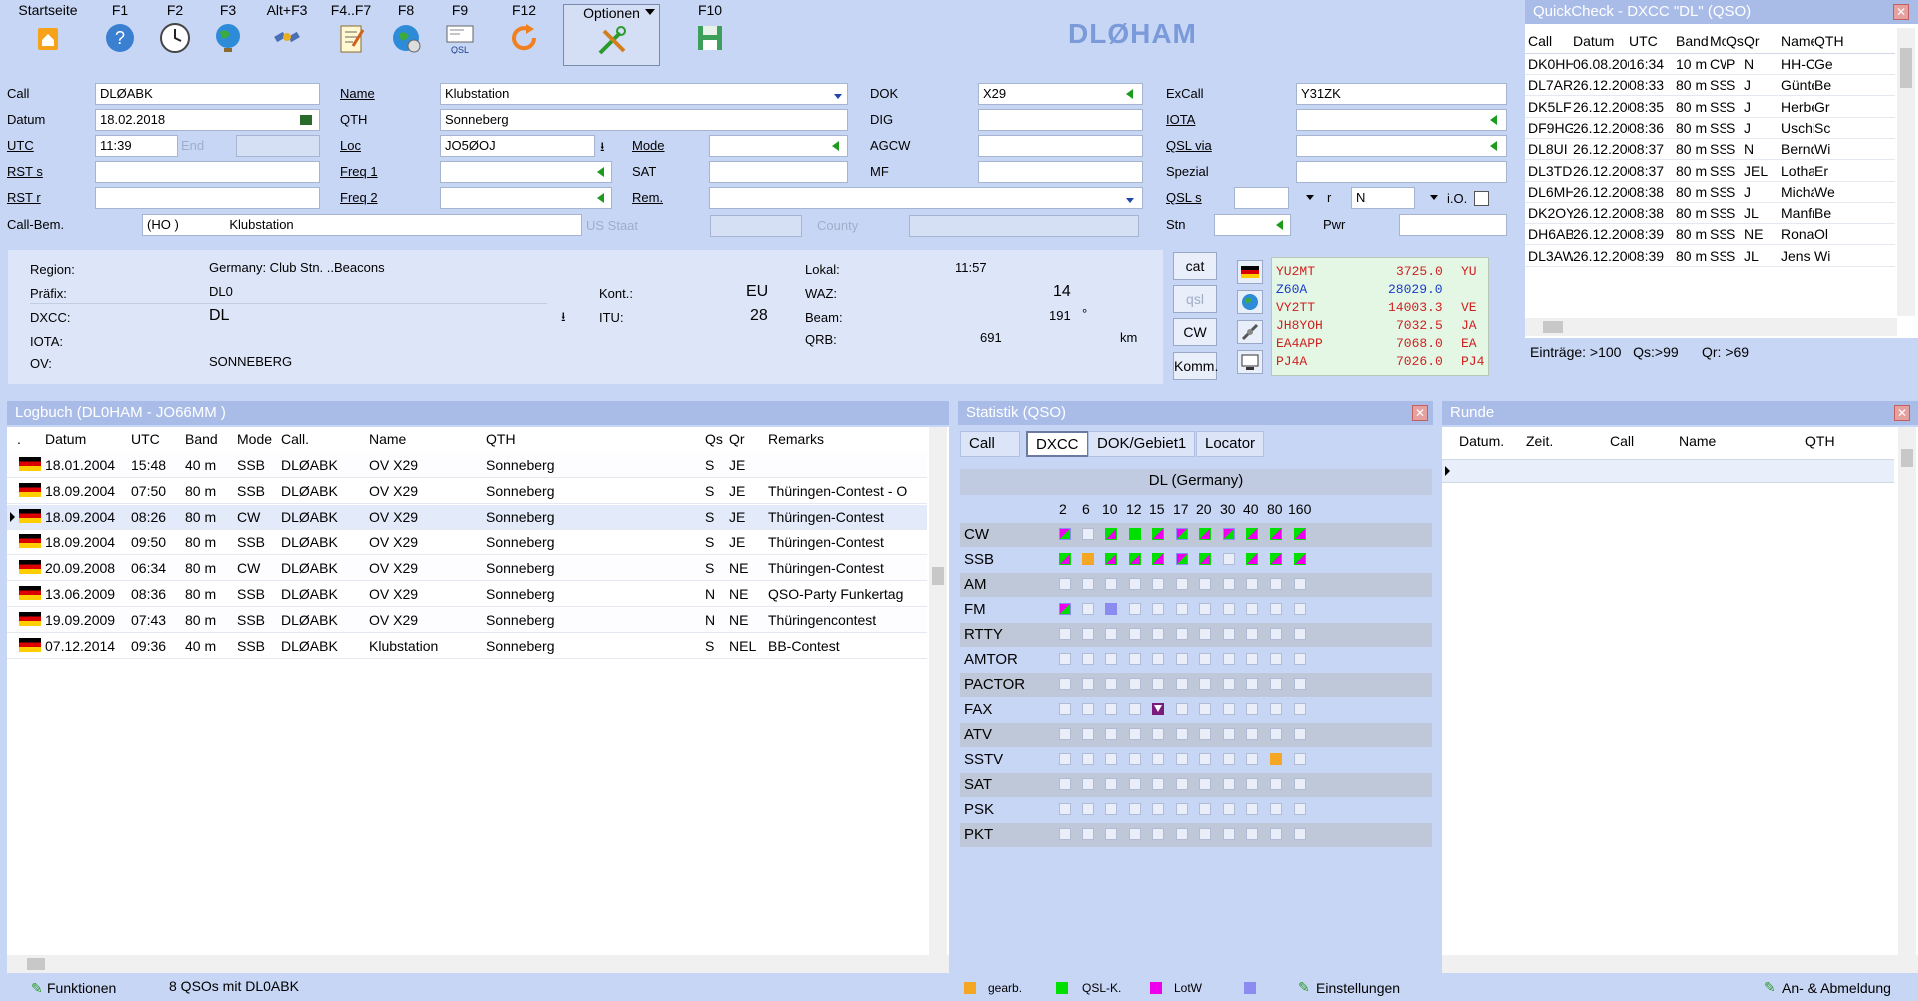 This screenshot has width=1918, height=1001. I want to click on quickcheck-row: DF9HG26.12.200208:36 80 mSSBSJ UschiSc, so click(1710, 128).